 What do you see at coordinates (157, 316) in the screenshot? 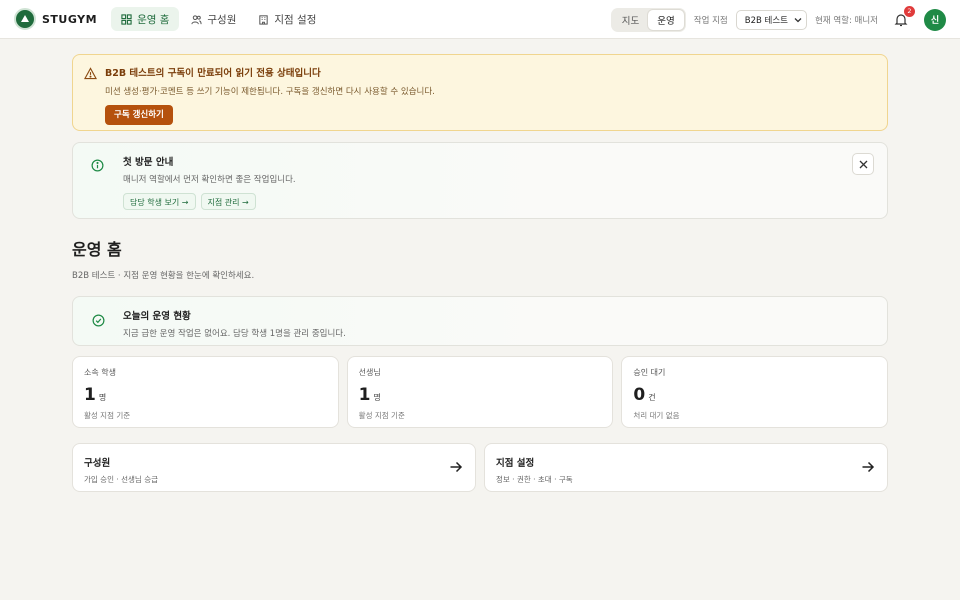
I see `status-title: 오늘의 운영 현황` at bounding box center [157, 316].